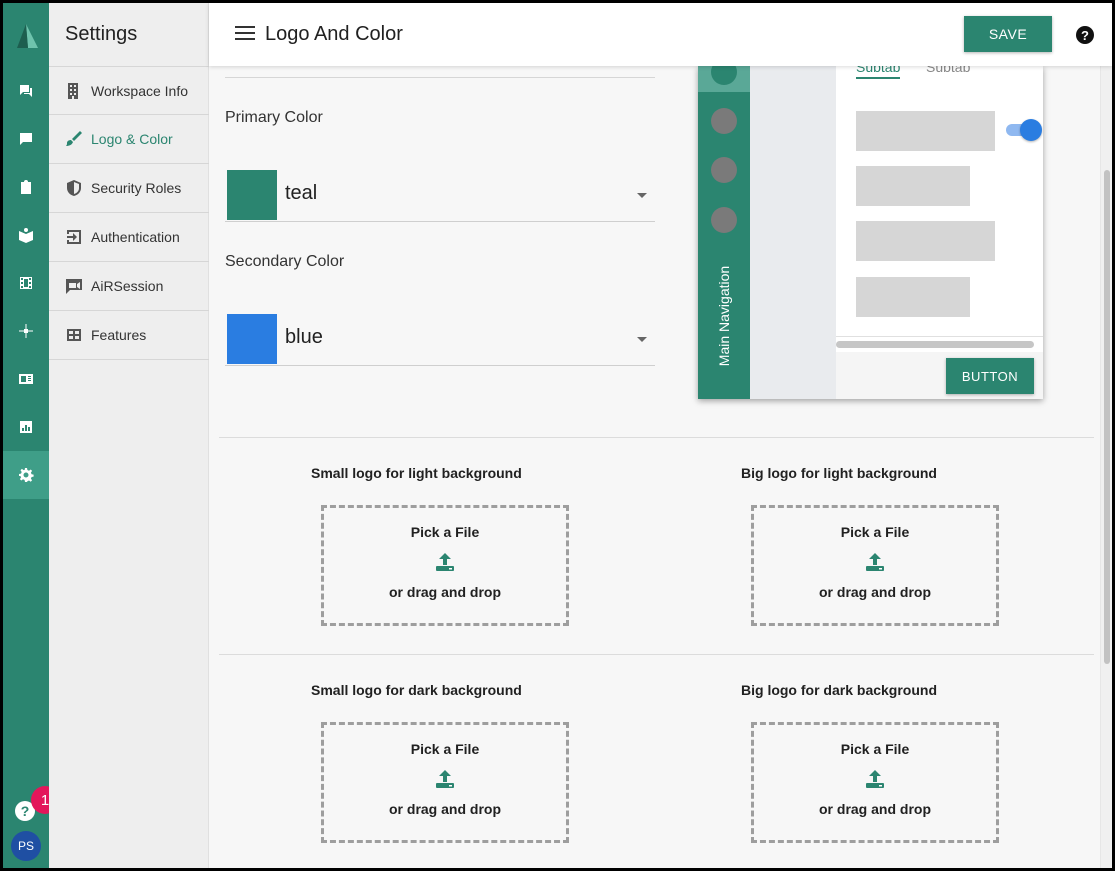 The width and height of the screenshot is (1115, 871). What do you see at coordinates (136, 188) in the screenshot?
I see `sidebar-item-label: Security Roles` at bounding box center [136, 188].